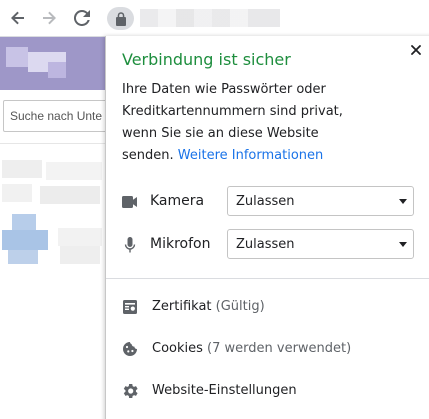 The image size is (429, 419). I want to click on certificate-menu-item: Zertifikat (Gültig), so click(267, 307).